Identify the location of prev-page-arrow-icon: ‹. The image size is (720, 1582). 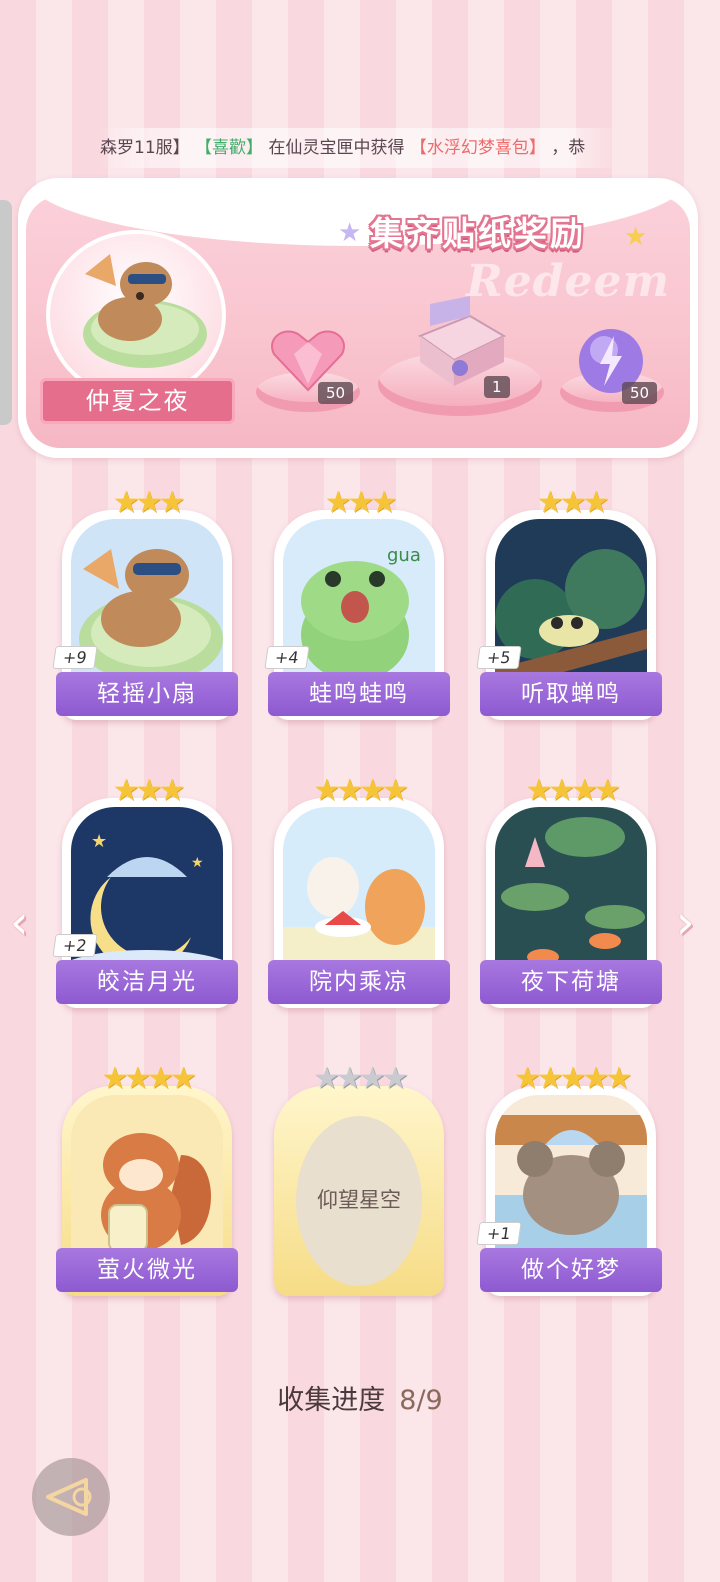
(19, 922).